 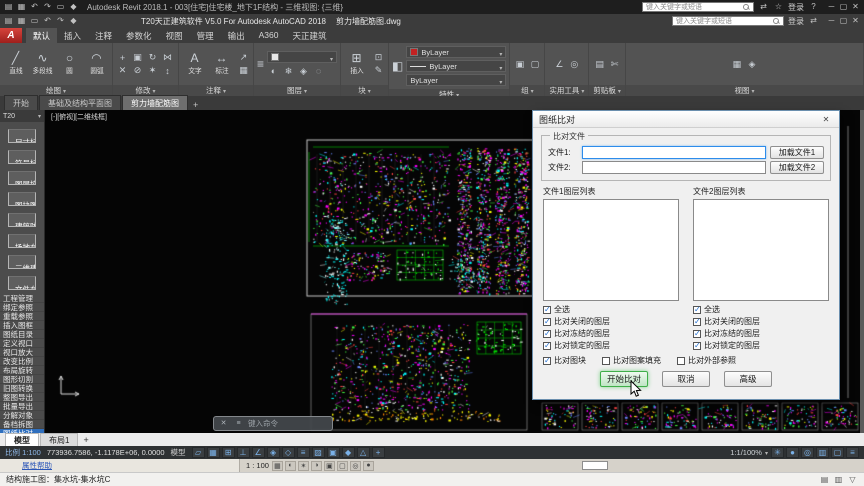 I want to click on object-snap-icon: ◇, so click(x=288, y=452).